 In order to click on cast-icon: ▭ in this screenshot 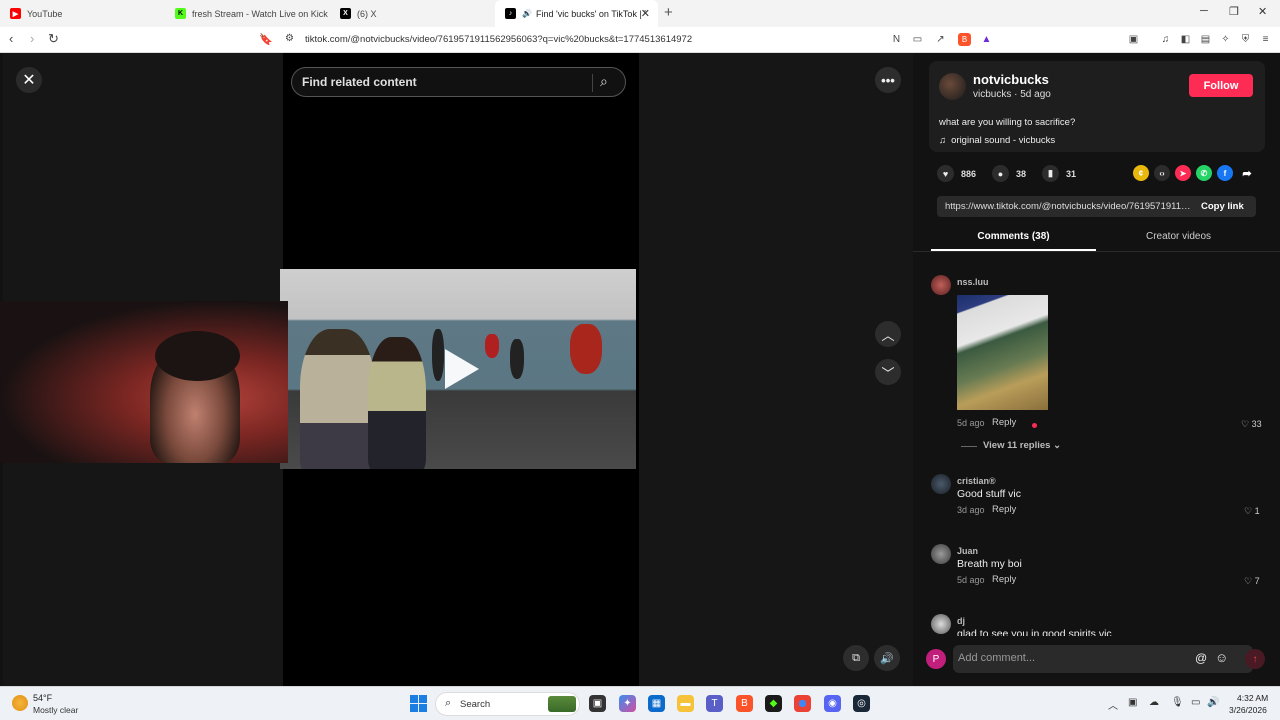, I will do `click(917, 39)`.